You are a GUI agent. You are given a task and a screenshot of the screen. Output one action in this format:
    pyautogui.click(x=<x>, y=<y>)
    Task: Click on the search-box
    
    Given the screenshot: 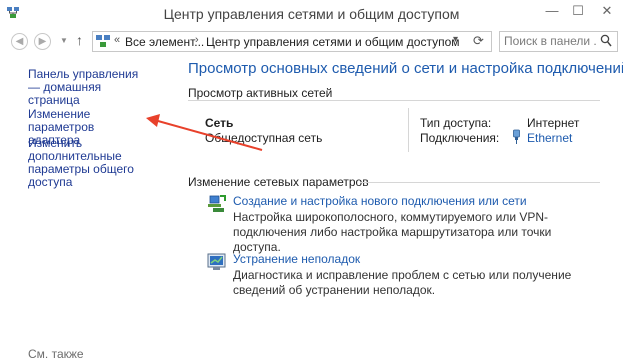 What is the action you would take?
    pyautogui.click(x=558, y=41)
    